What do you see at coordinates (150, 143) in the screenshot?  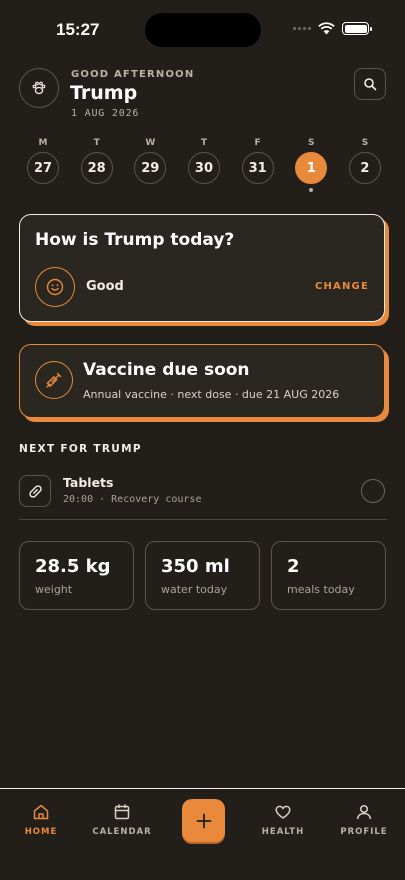 I see `day-letter: W` at bounding box center [150, 143].